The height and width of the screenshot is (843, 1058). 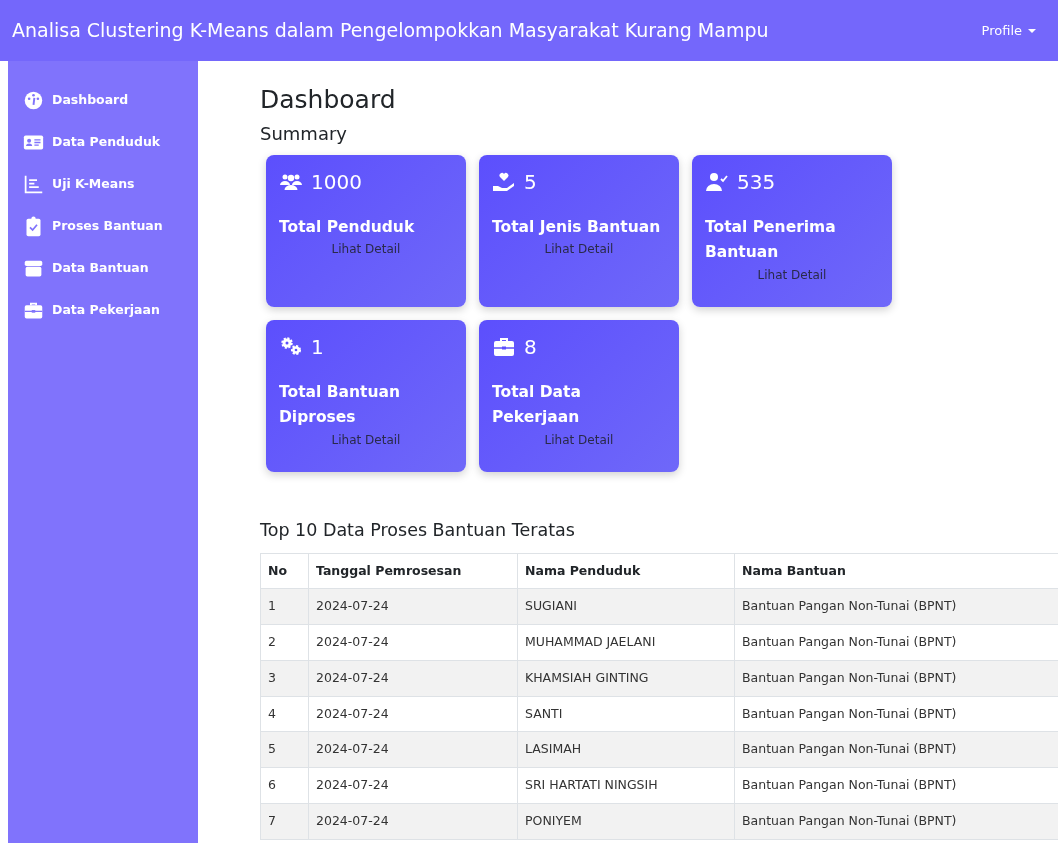 I want to click on bar-chart-icon, so click(x=33, y=184).